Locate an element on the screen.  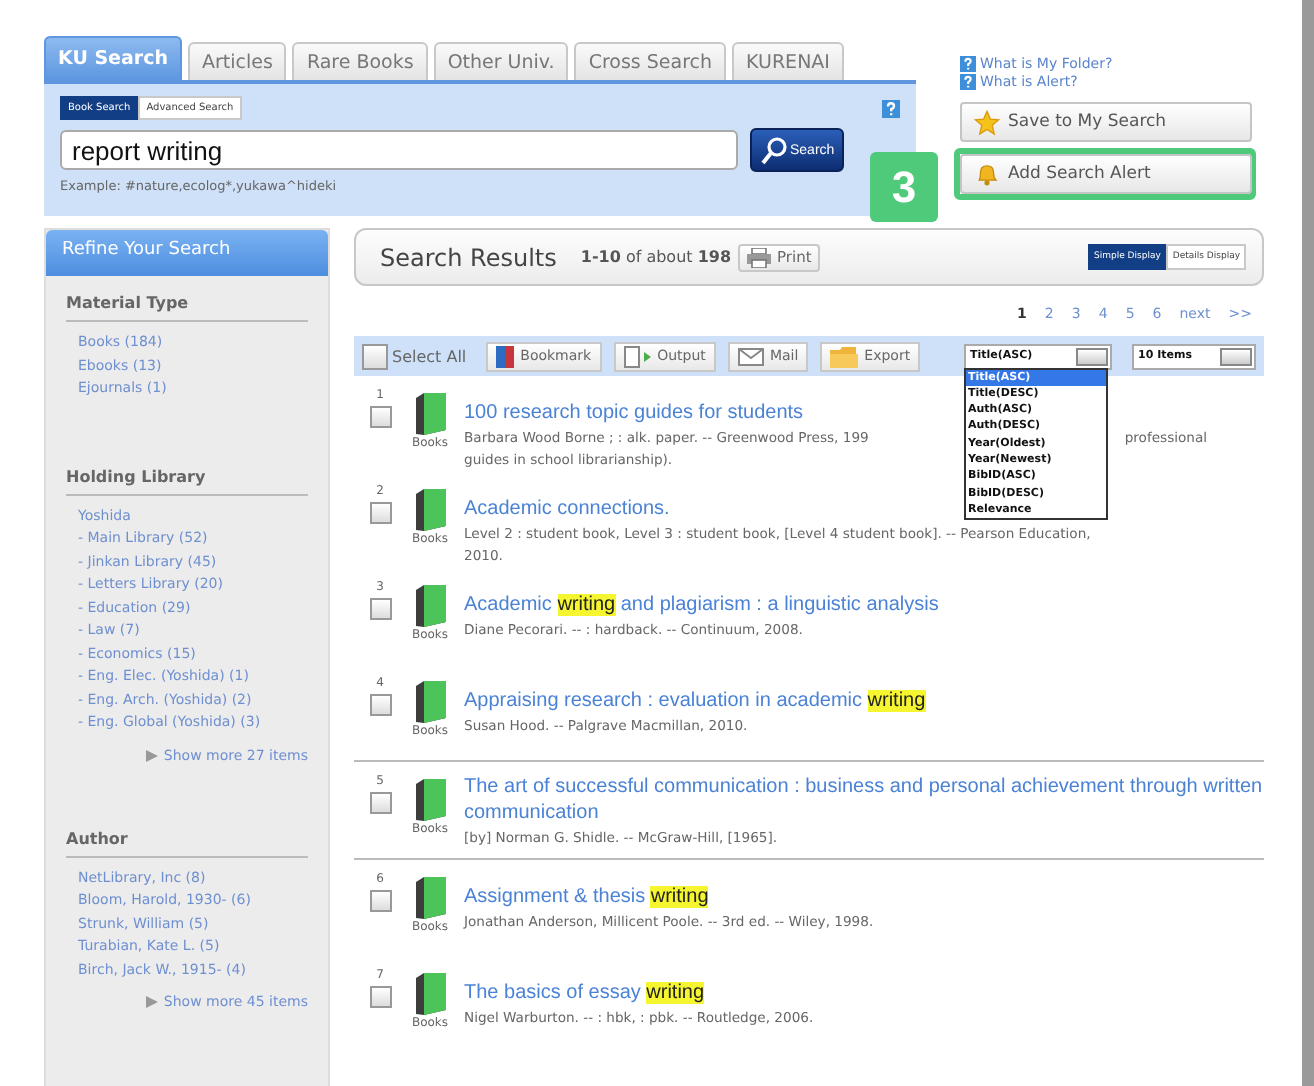
printer-icon is located at coordinates (758, 257).